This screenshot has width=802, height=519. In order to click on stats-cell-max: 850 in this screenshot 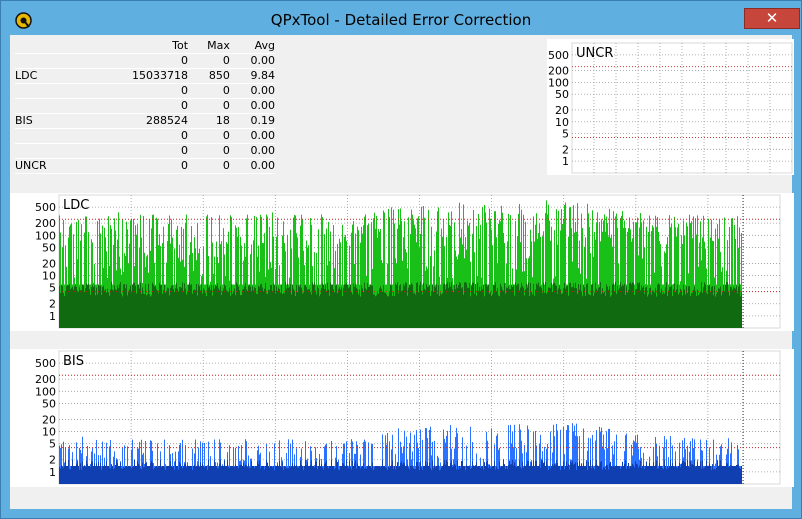, I will do `click(209, 76)`.